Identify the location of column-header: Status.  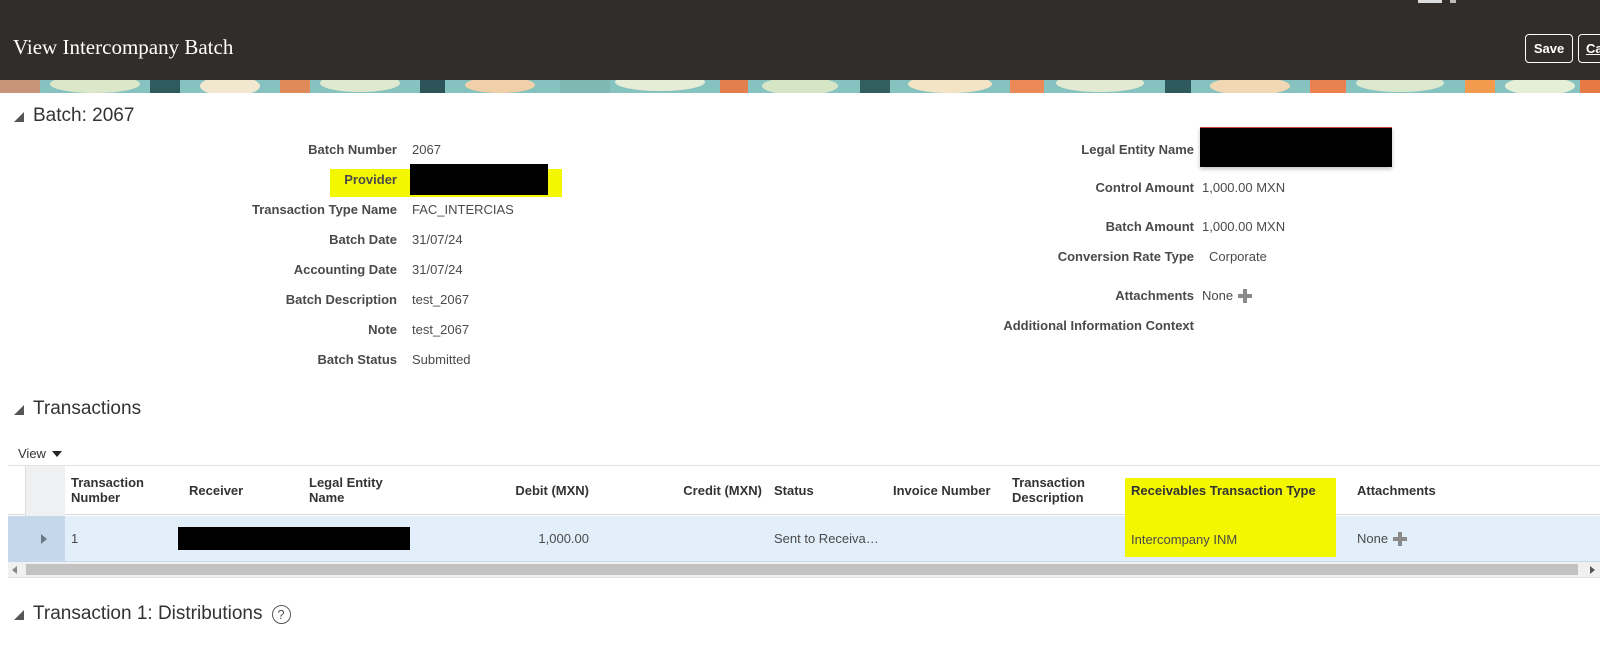
(794, 490).